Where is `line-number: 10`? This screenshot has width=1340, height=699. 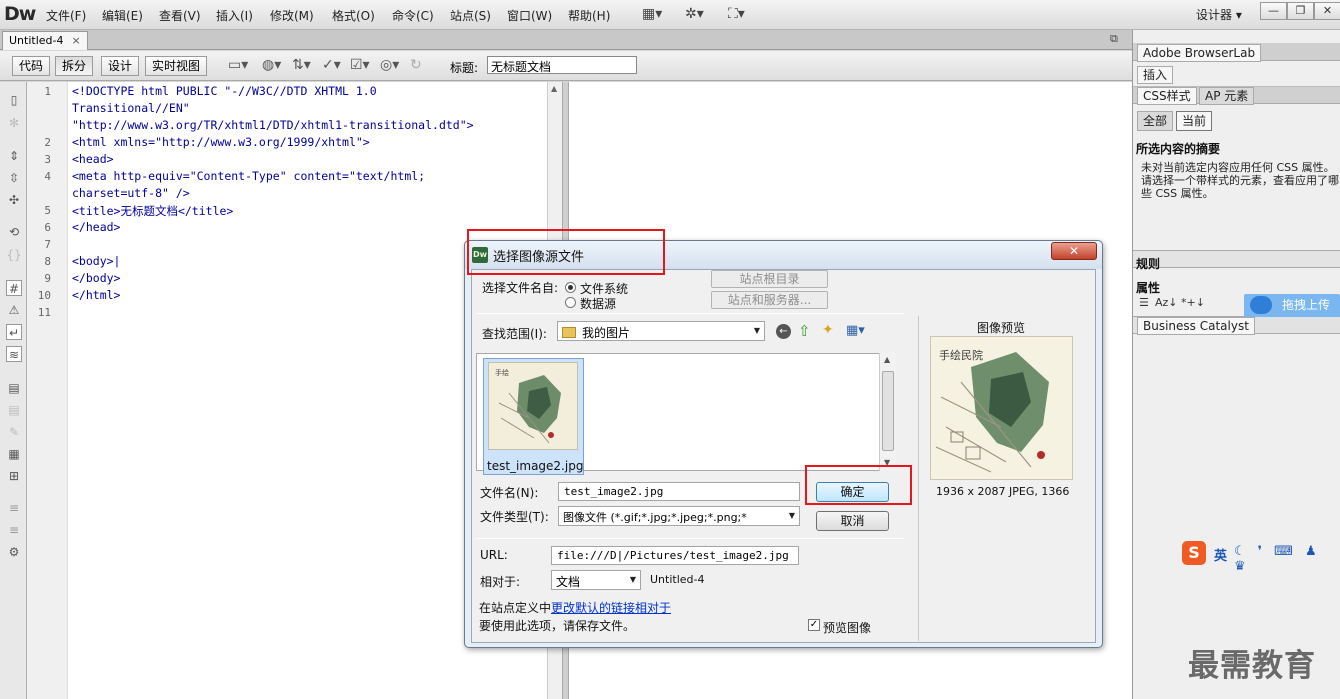 line-number: 10 is located at coordinates (44, 295).